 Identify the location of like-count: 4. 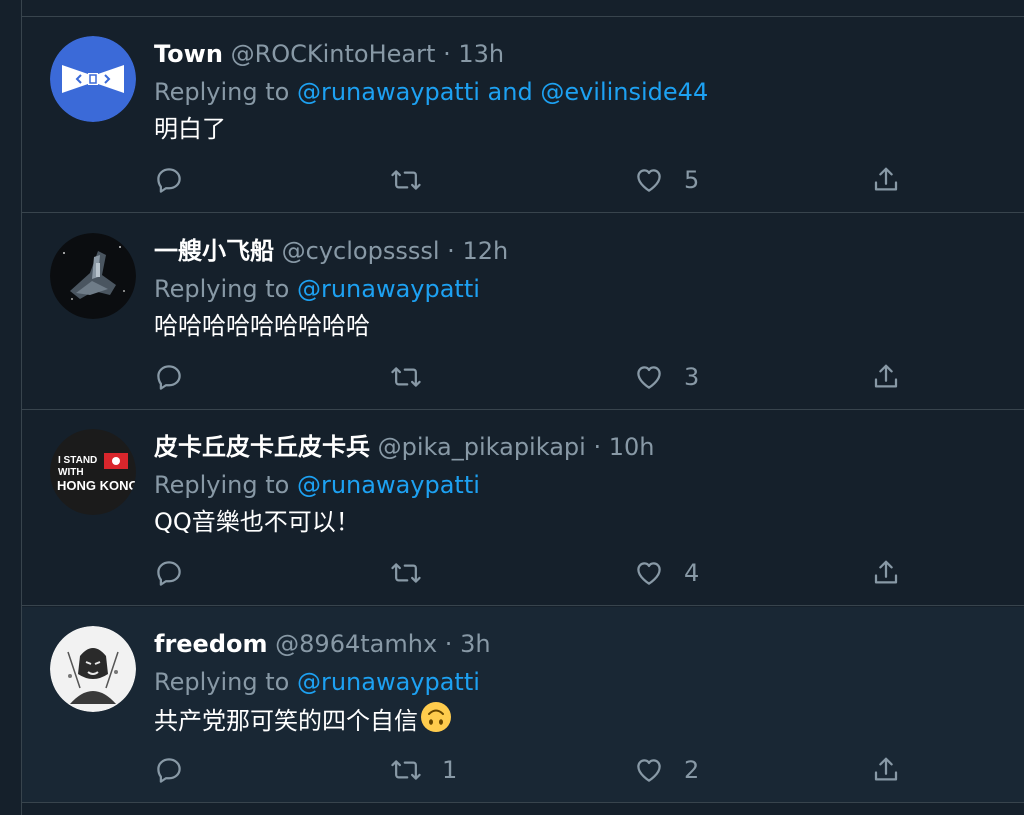
(692, 573).